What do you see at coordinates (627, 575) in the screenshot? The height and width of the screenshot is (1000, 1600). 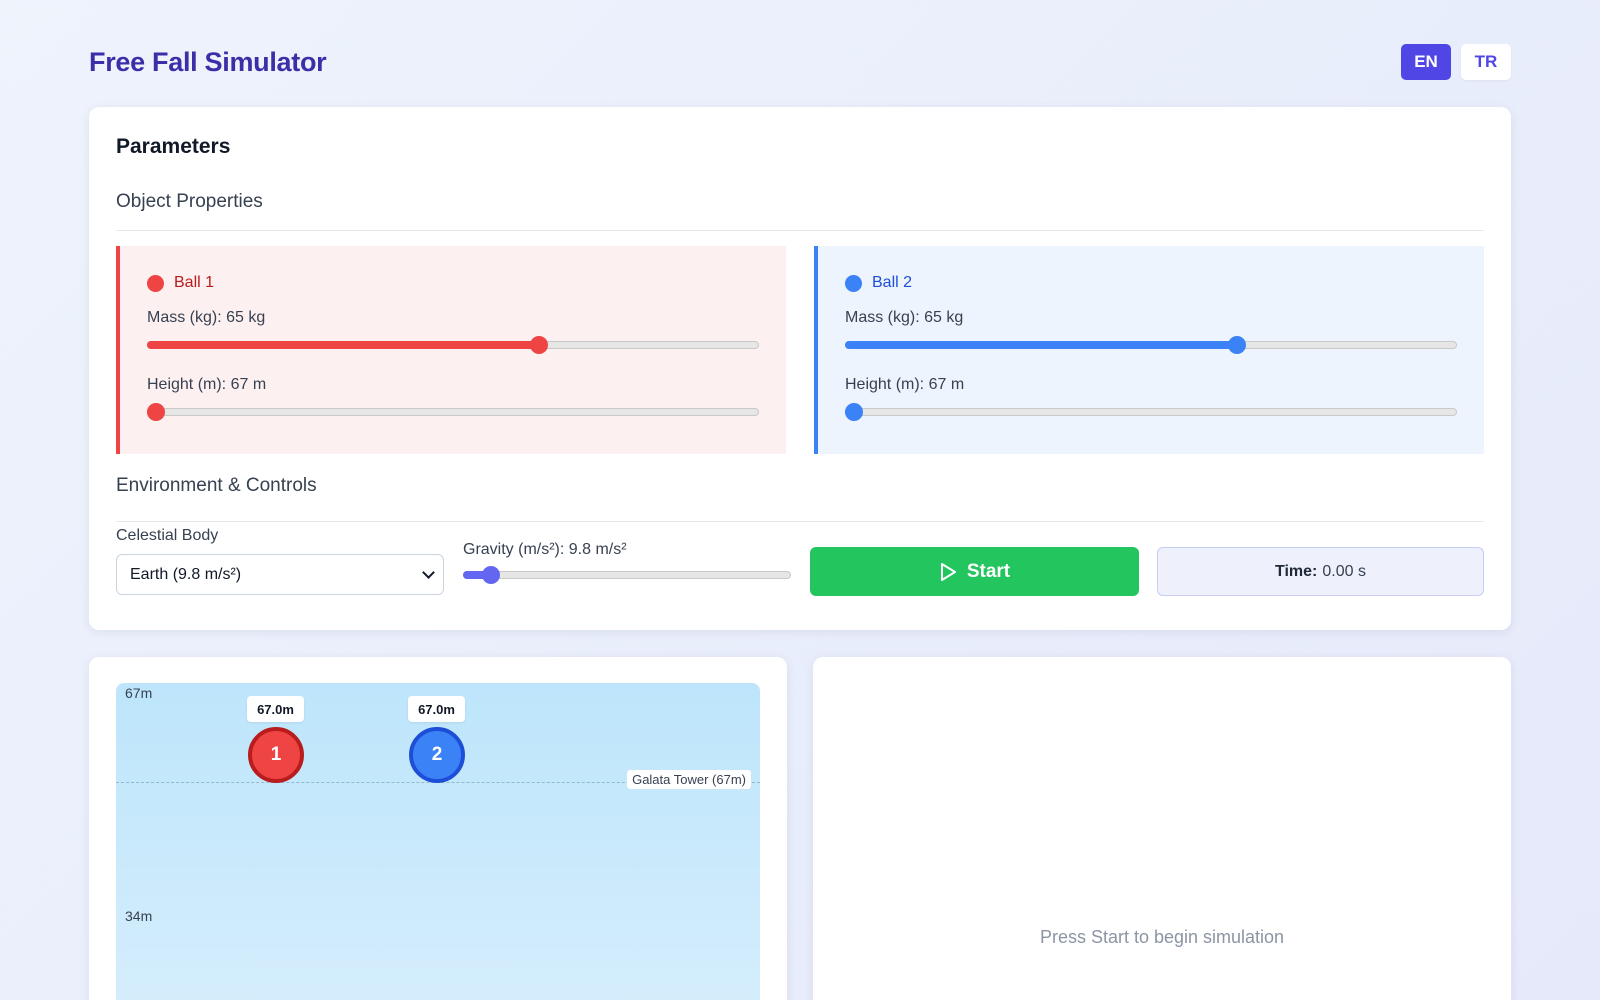 I see `gravity-slider` at bounding box center [627, 575].